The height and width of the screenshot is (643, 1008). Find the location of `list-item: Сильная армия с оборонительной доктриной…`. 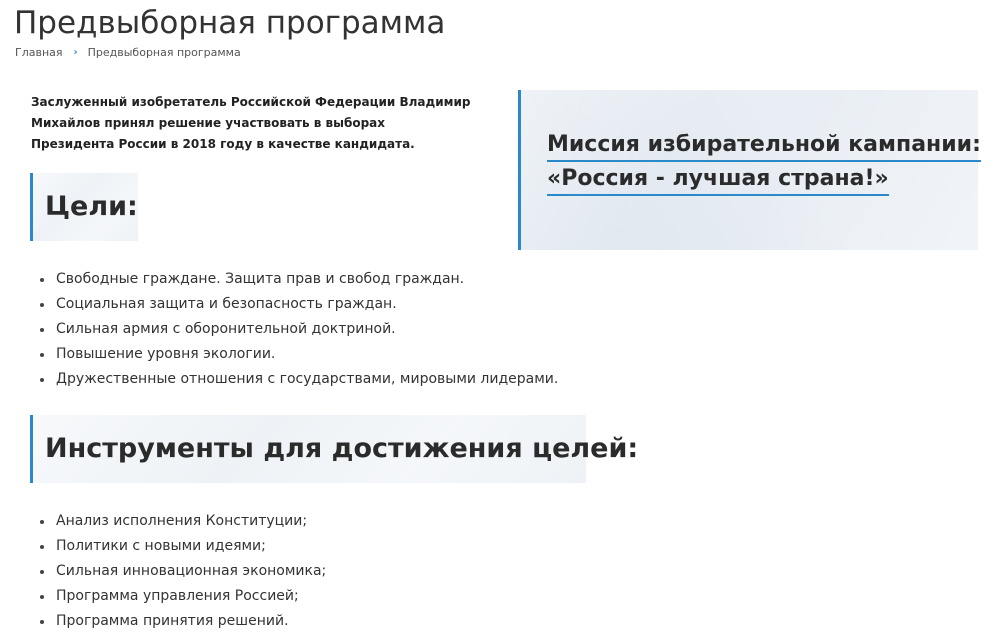

list-item: Сильная армия с оборонительной доктриной… is located at coordinates (299, 329).